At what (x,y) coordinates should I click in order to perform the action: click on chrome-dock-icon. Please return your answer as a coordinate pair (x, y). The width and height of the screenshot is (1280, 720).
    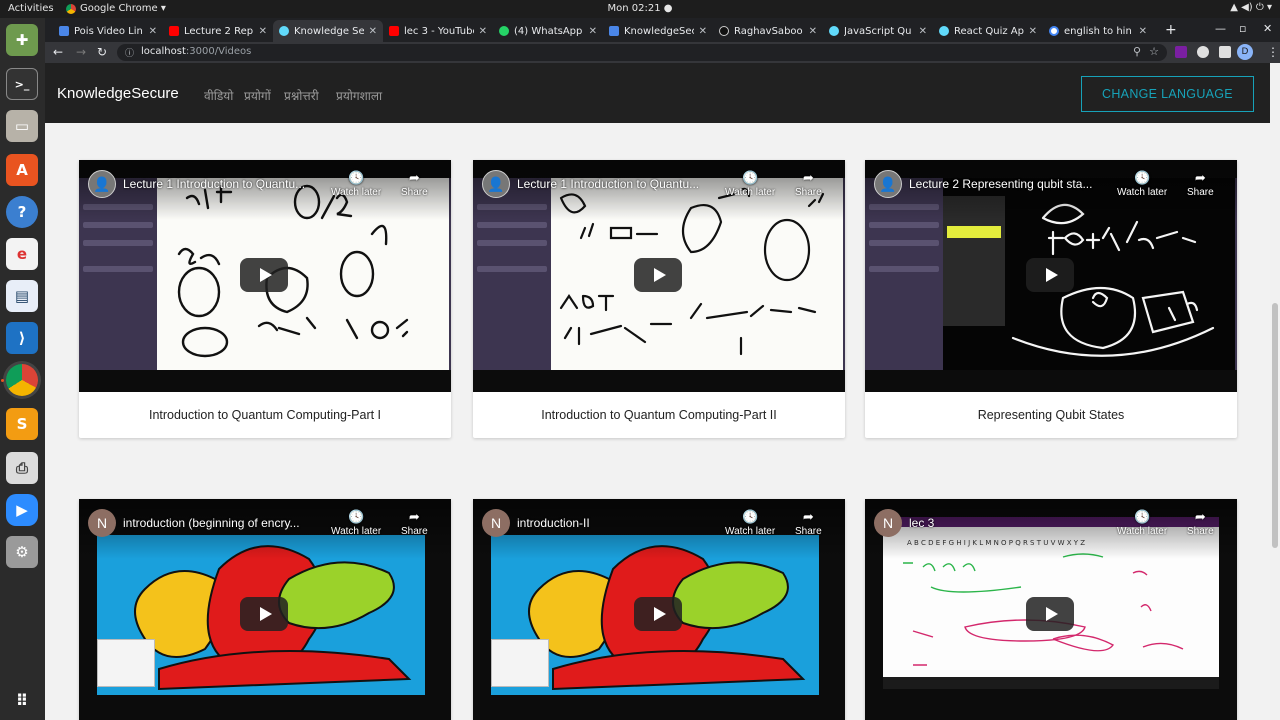
    Looking at the image, I should click on (22, 380).